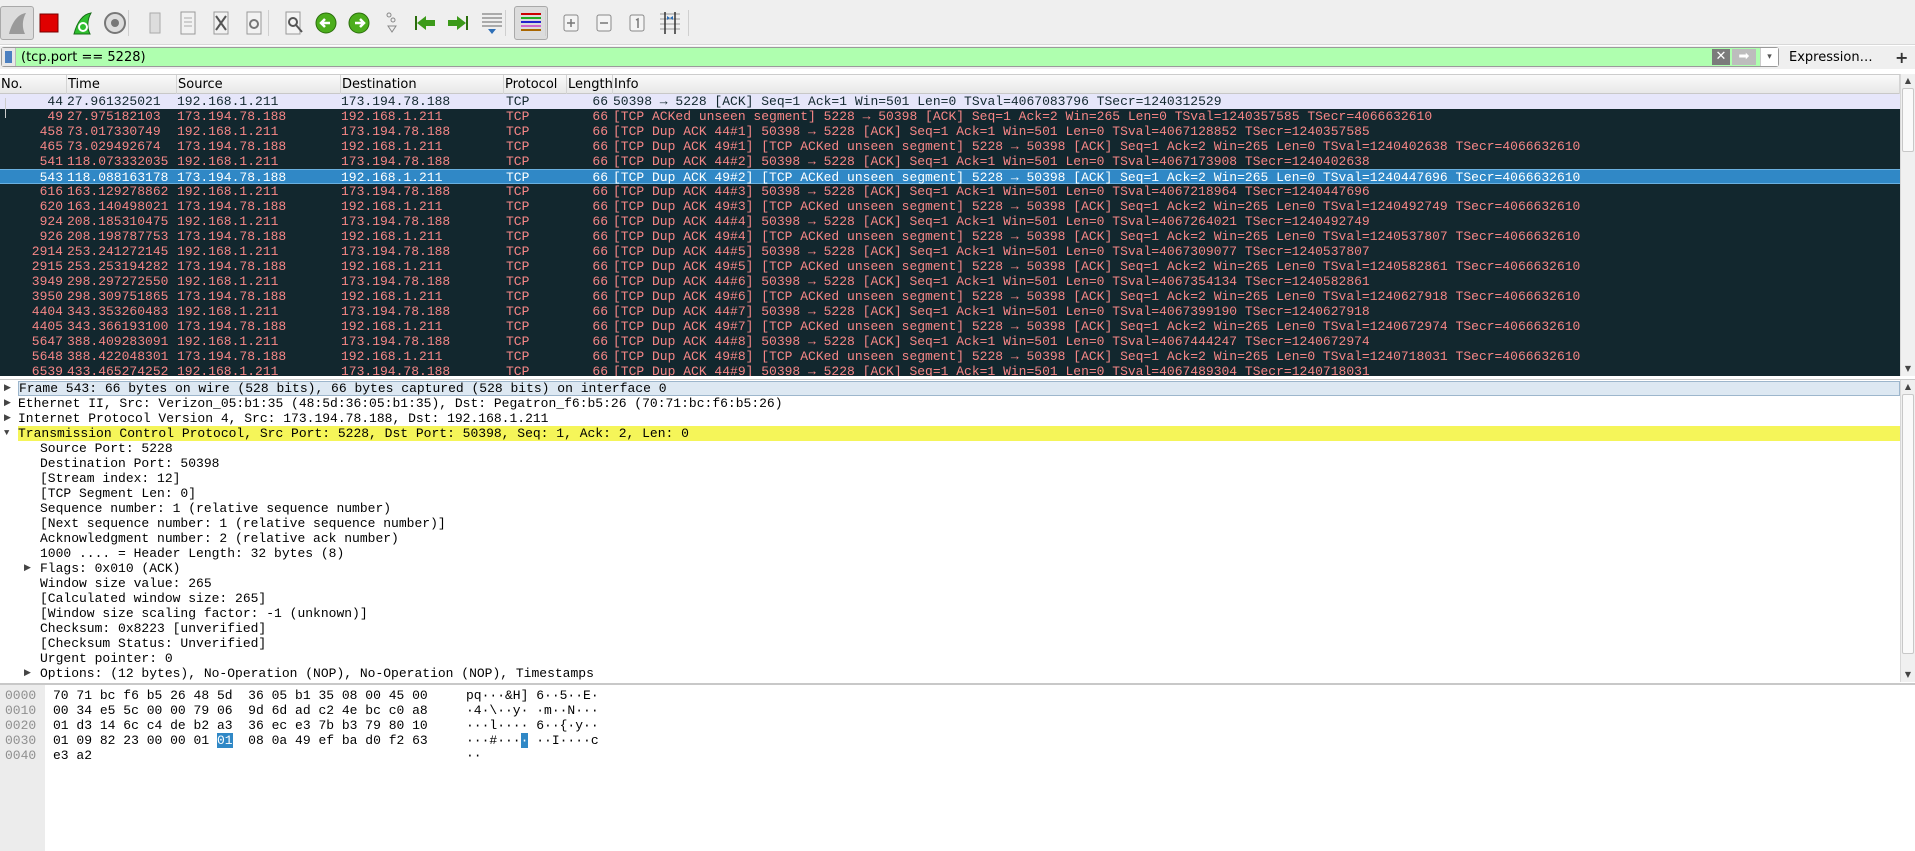  I want to click on column-header-length: Length, so click(590, 84).